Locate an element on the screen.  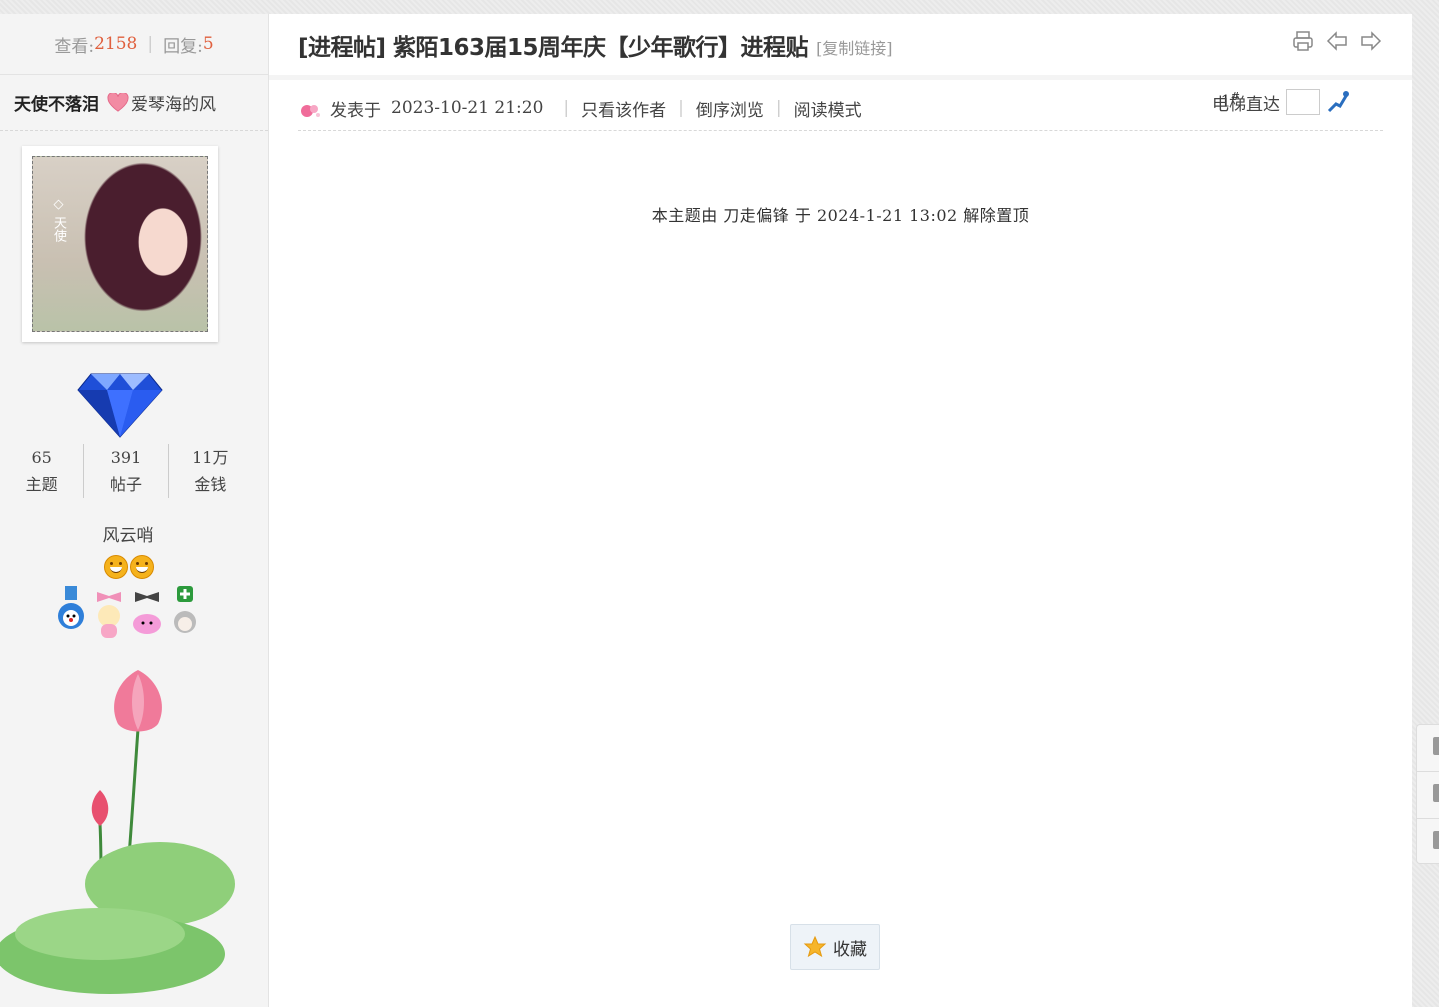
avatar: ◇ 天使 is located at coordinates (120, 244).